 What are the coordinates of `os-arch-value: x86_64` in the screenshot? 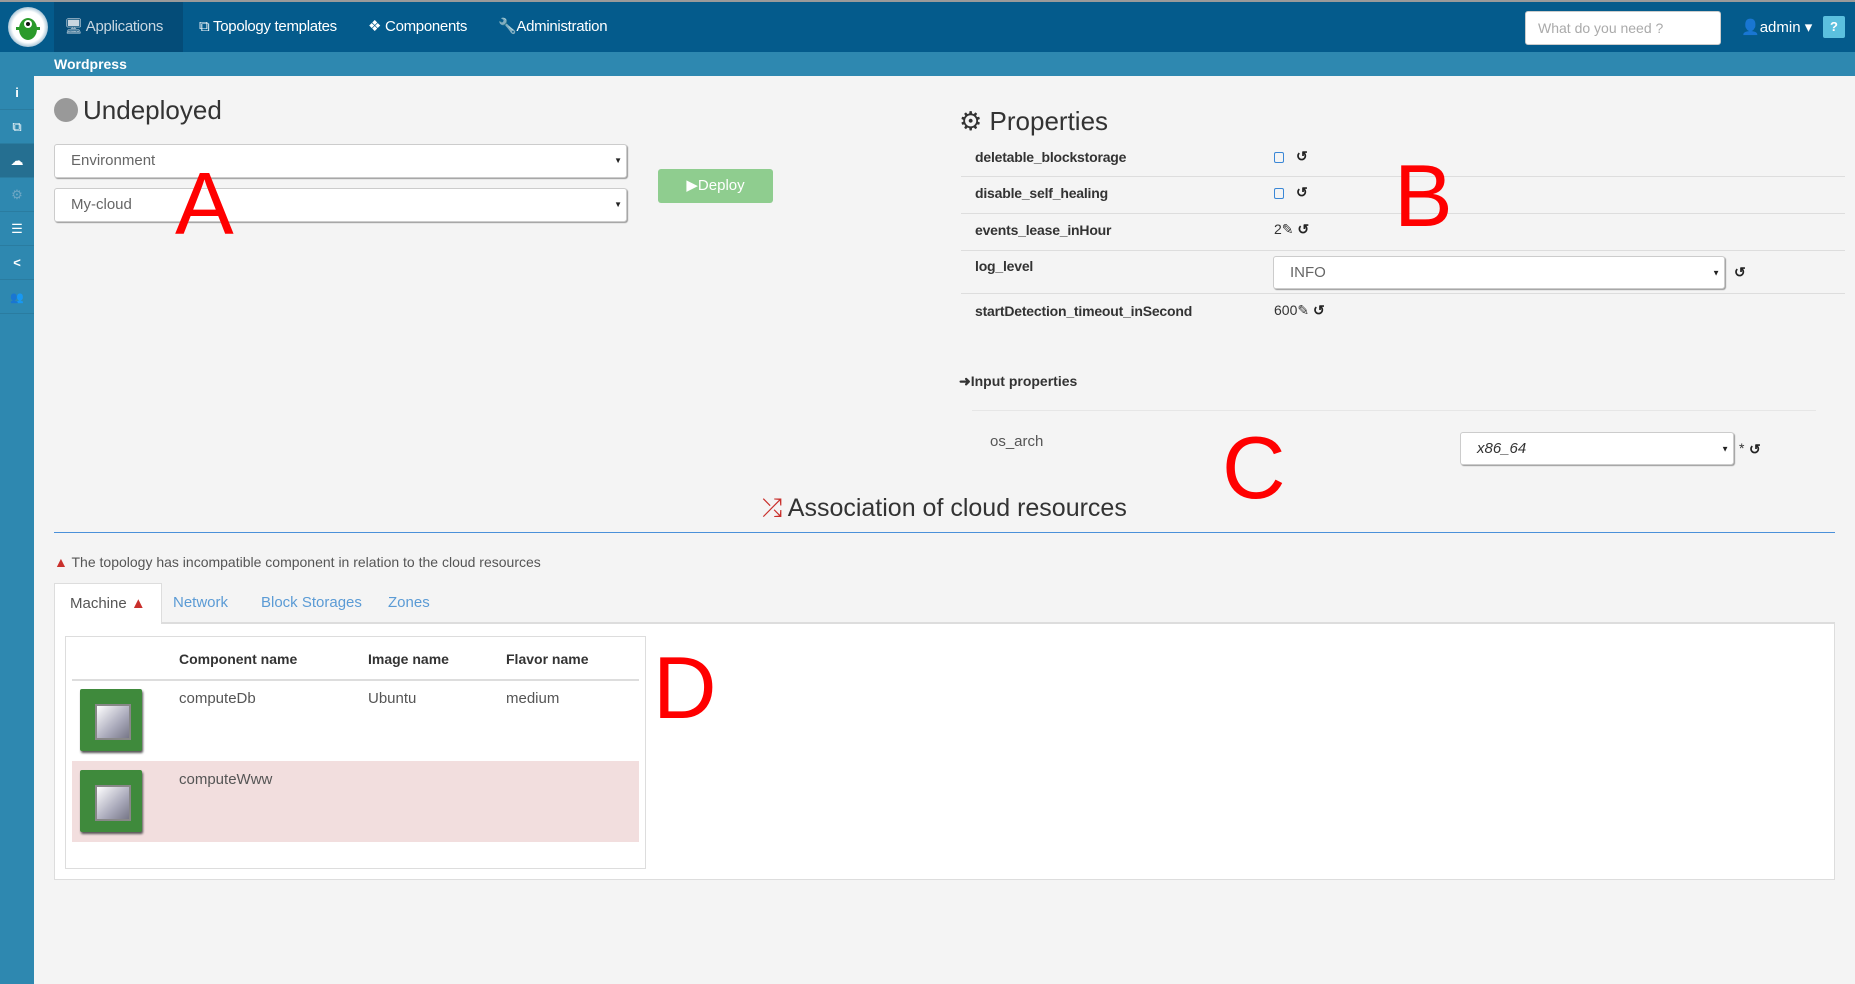 It's located at (1502, 448).